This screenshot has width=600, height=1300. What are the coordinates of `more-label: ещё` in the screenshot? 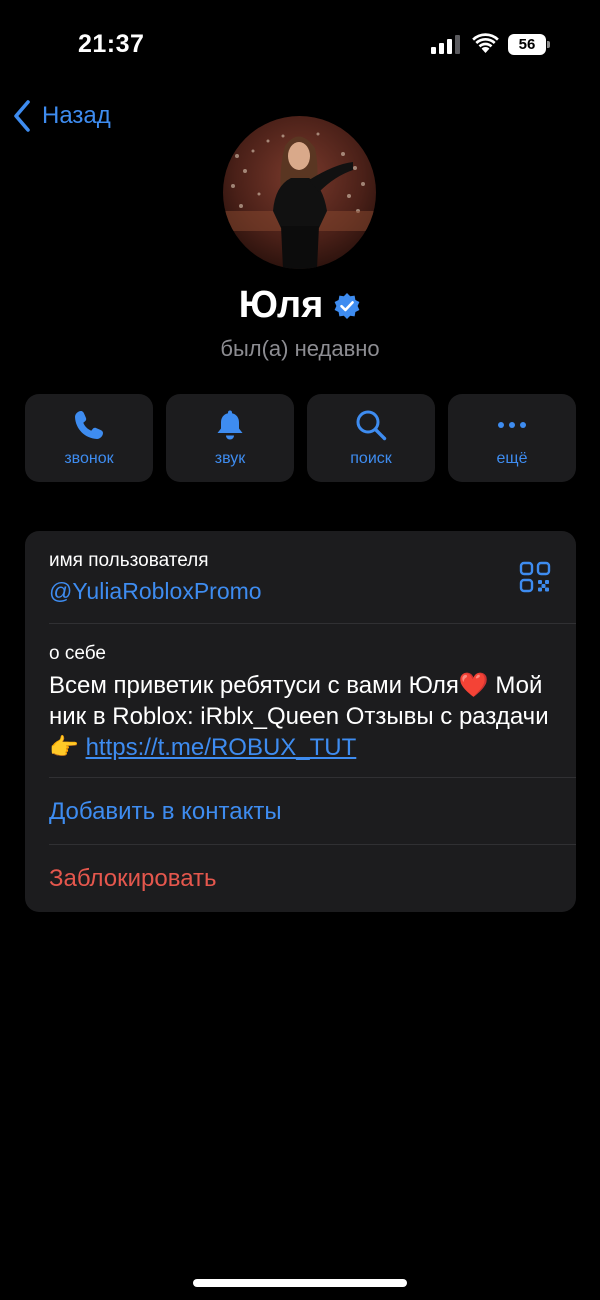 It's located at (512, 458).